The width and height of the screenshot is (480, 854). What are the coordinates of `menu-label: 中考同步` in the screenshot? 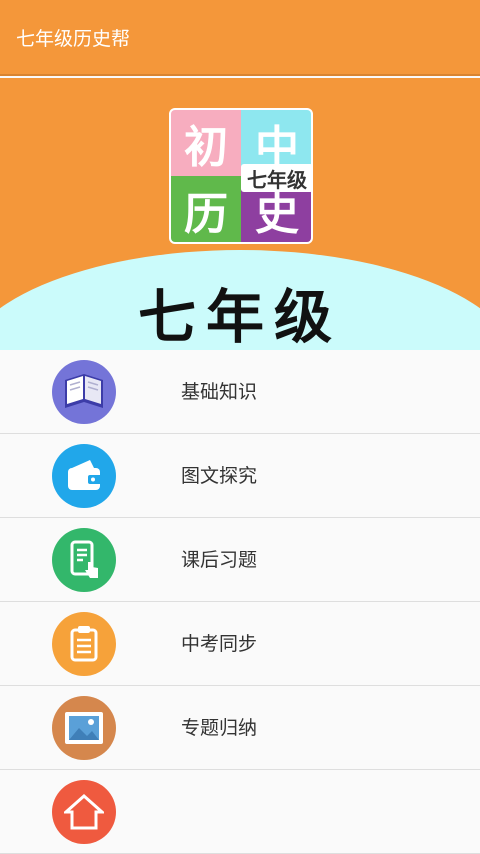 It's located at (219, 644).